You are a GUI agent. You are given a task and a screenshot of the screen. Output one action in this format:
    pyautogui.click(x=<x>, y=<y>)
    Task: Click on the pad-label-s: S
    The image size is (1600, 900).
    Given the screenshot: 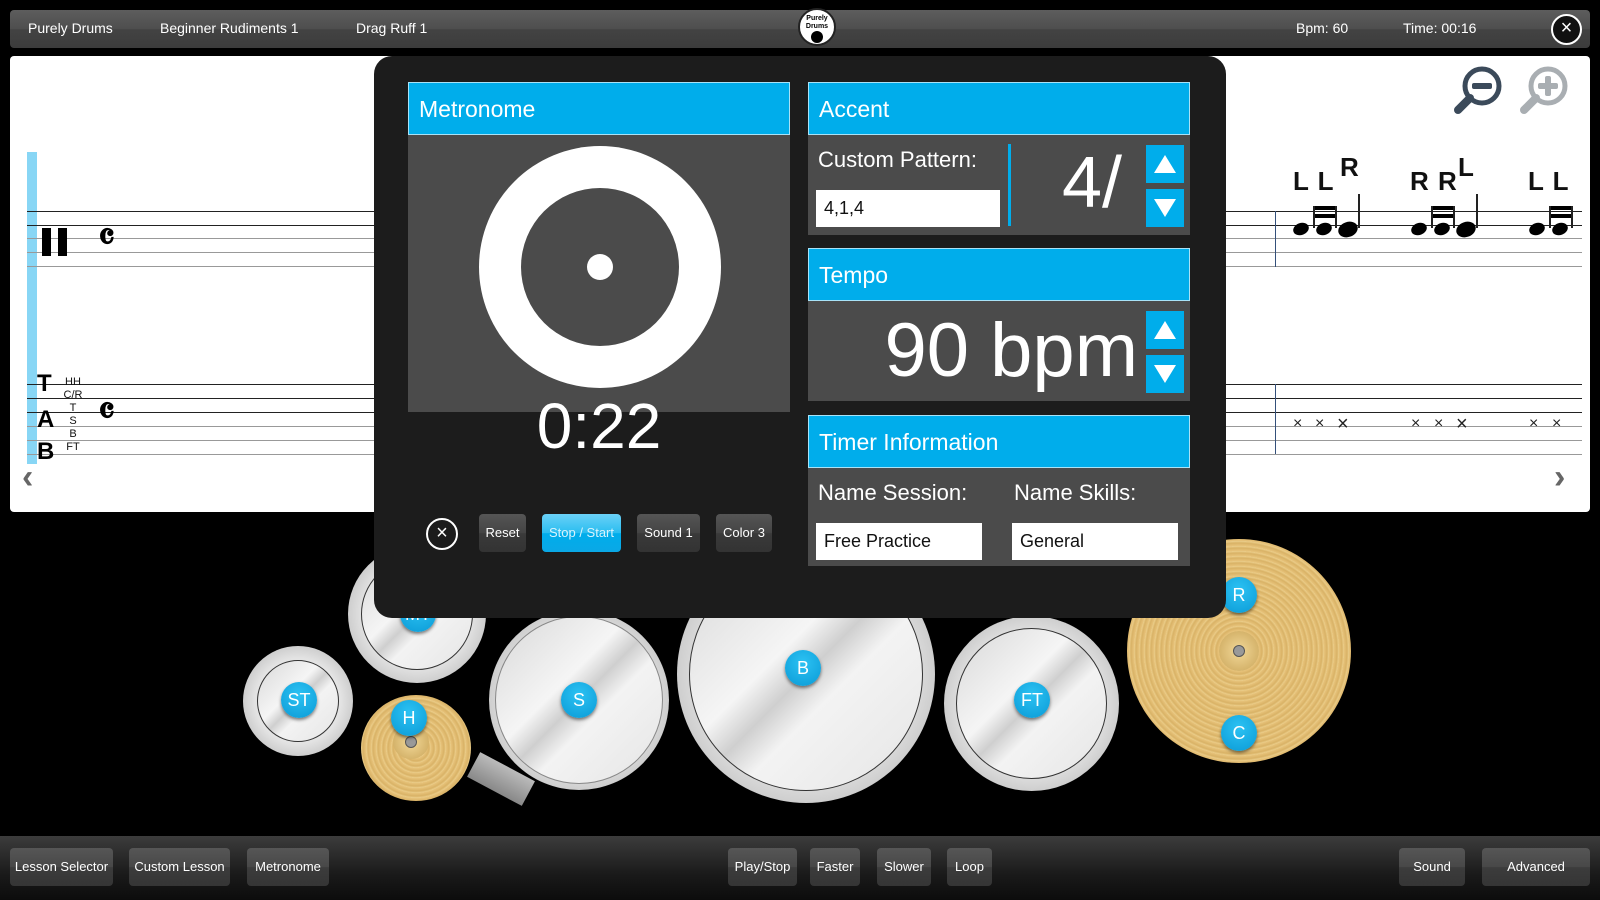 What is the action you would take?
    pyautogui.click(x=579, y=700)
    